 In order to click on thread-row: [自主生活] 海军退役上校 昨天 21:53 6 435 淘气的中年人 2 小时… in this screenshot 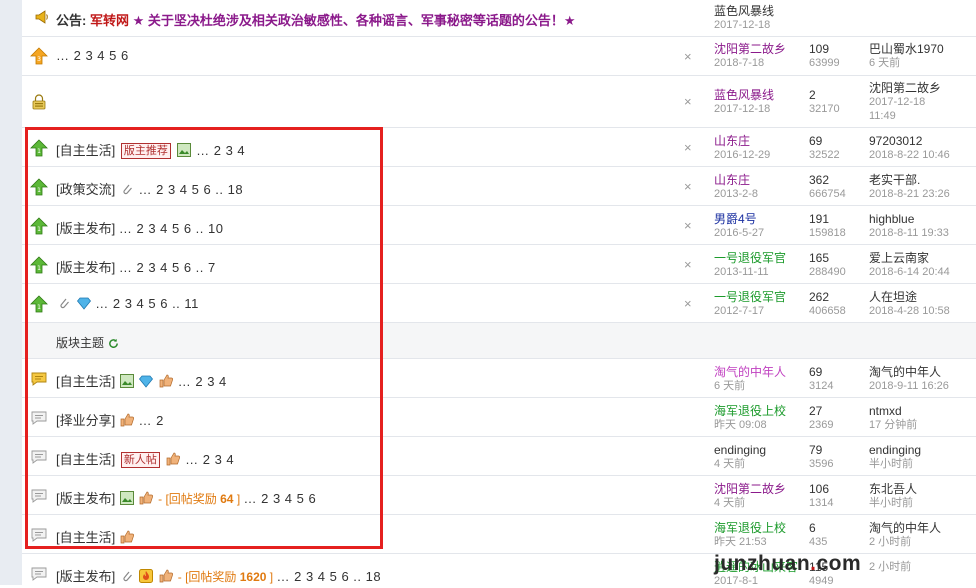, I will do `click(499, 534)`.